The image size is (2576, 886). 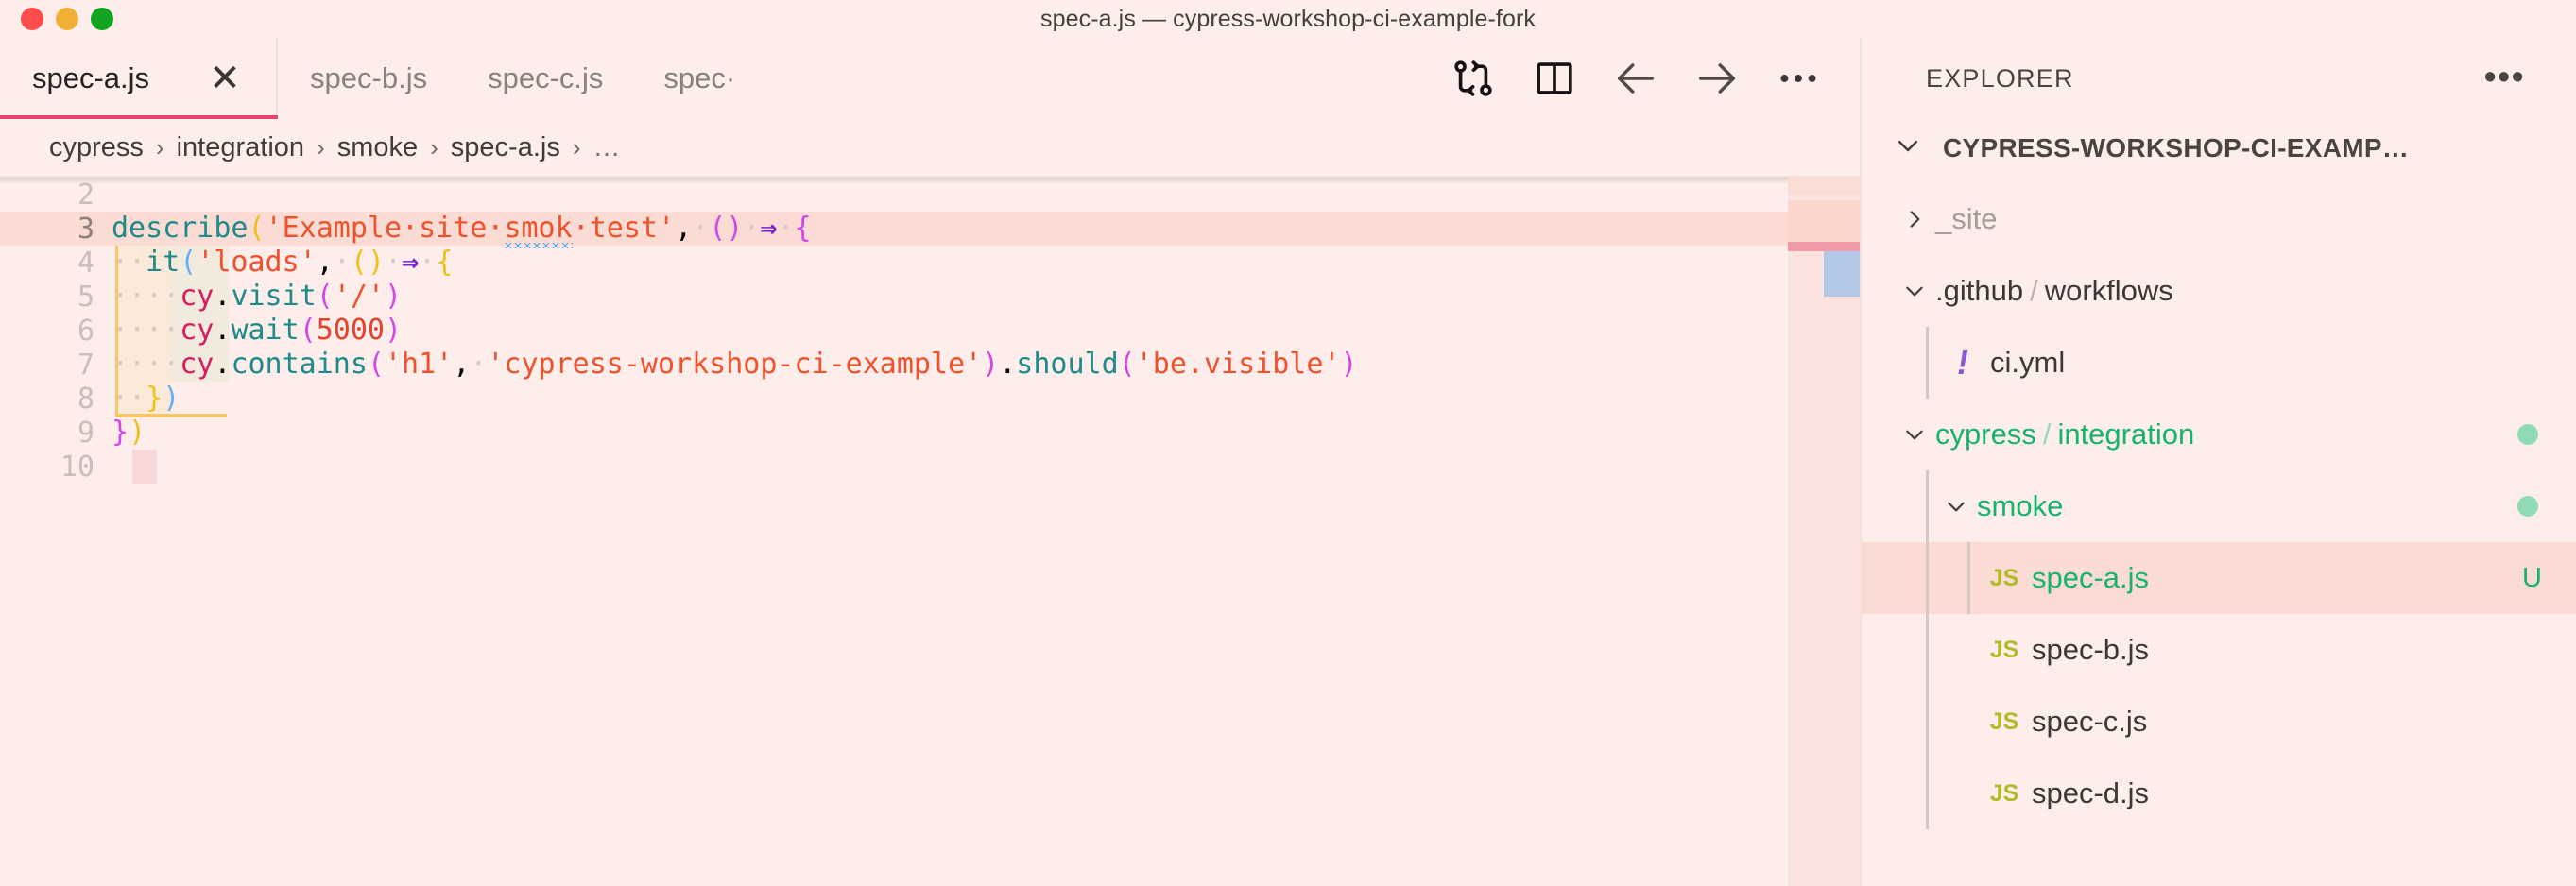 What do you see at coordinates (2091, 649) in the screenshot?
I see `tree-item-label: spec-b.js` at bounding box center [2091, 649].